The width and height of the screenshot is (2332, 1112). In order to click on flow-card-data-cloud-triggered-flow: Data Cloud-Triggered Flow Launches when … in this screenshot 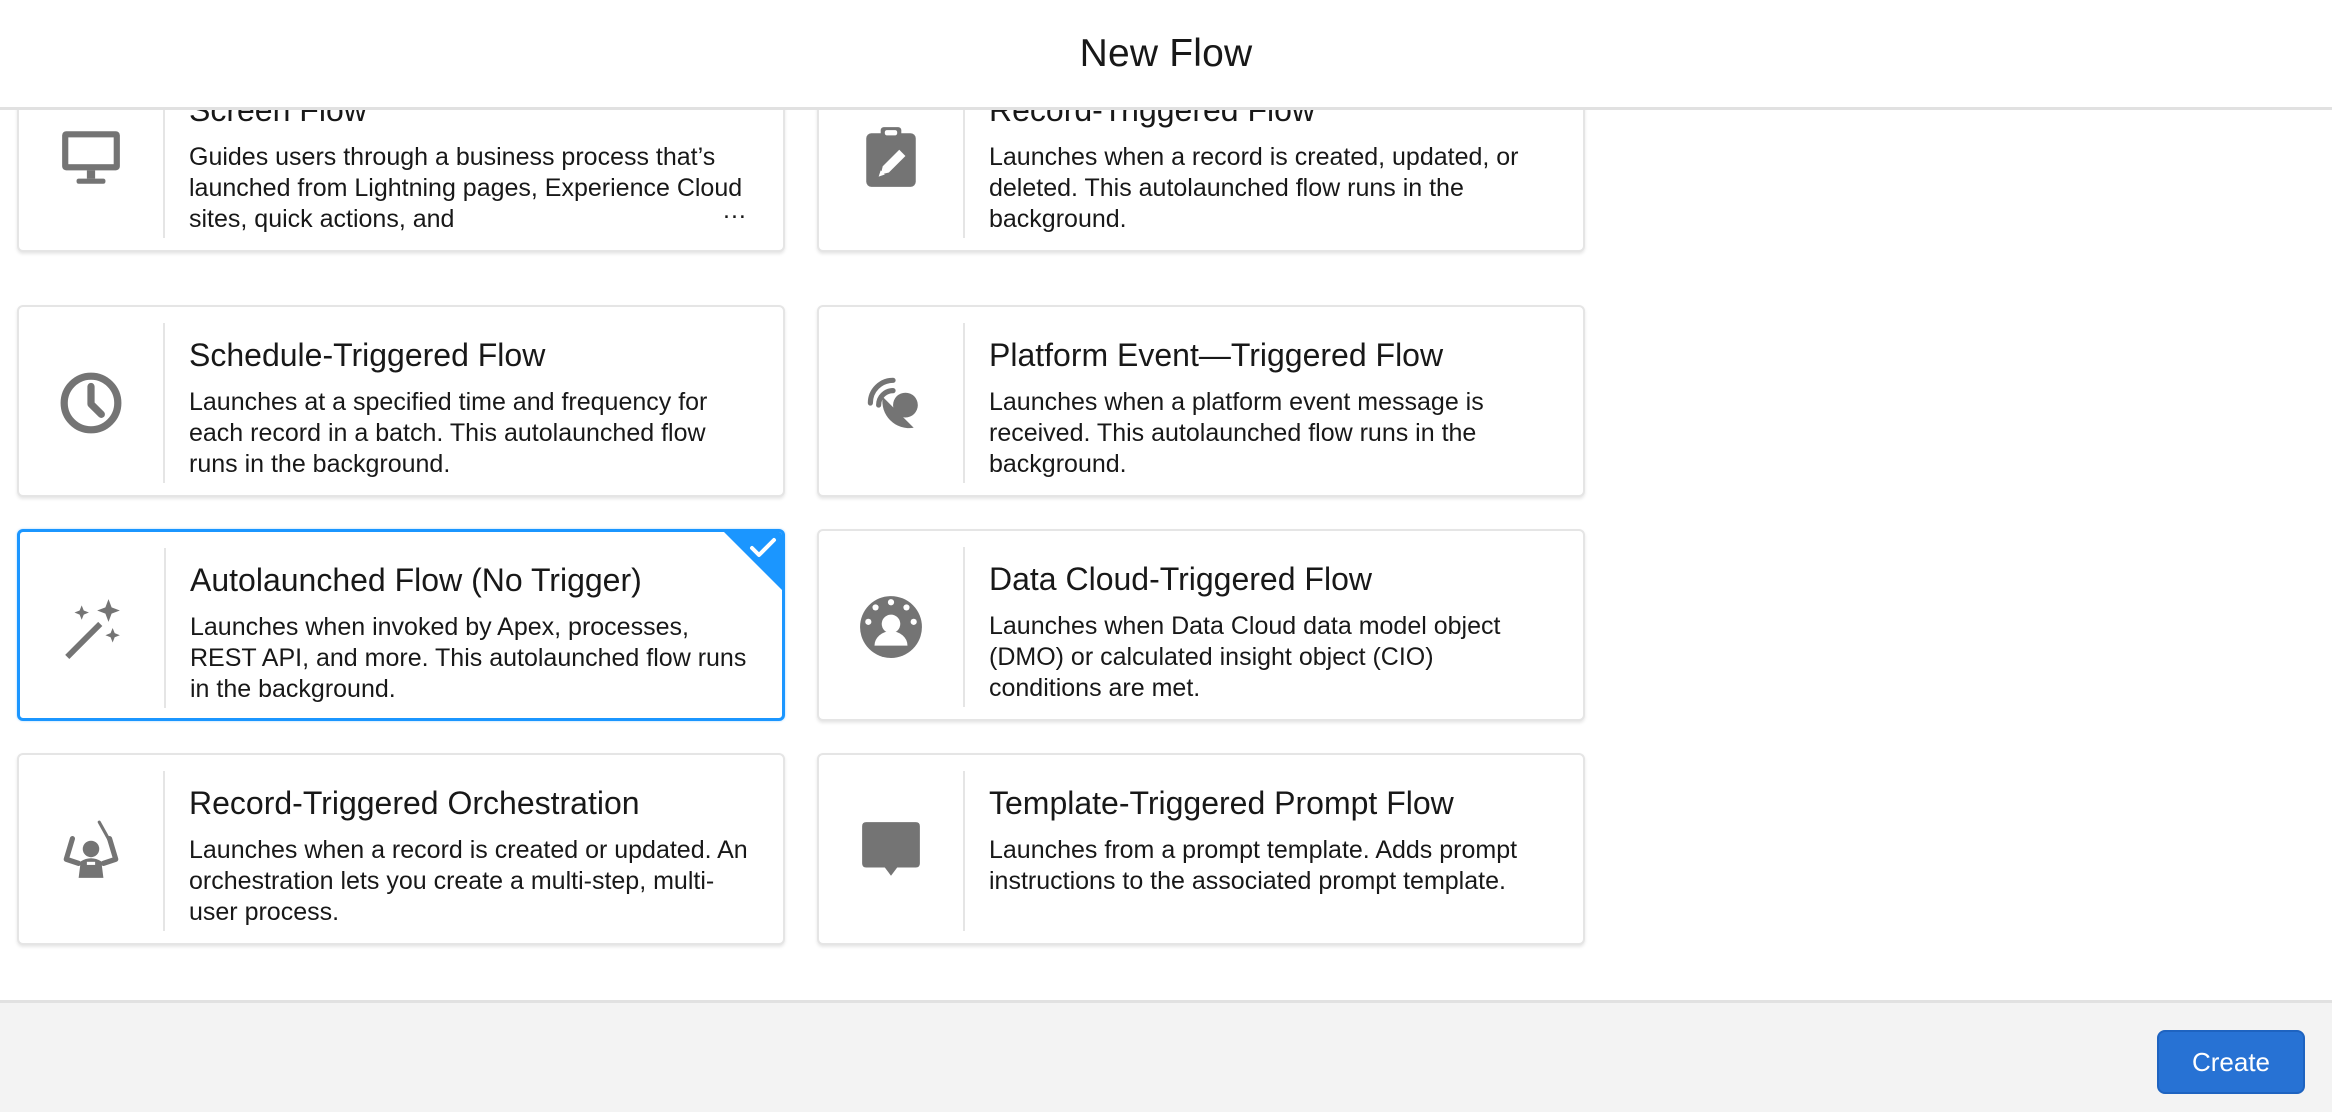, I will do `click(1201, 625)`.